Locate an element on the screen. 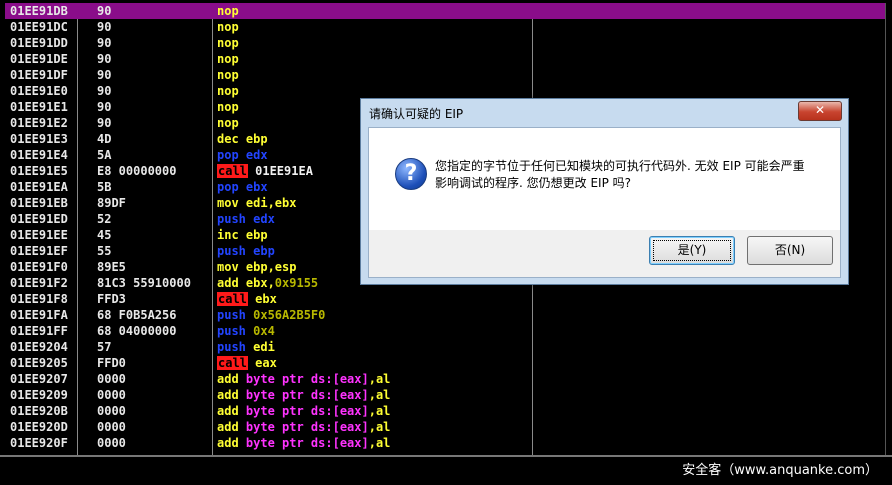 The width and height of the screenshot is (892, 485). disassembly-row: 01EE920D 0000 add byte ptr ds:[eax],al is located at coordinates (445, 427).